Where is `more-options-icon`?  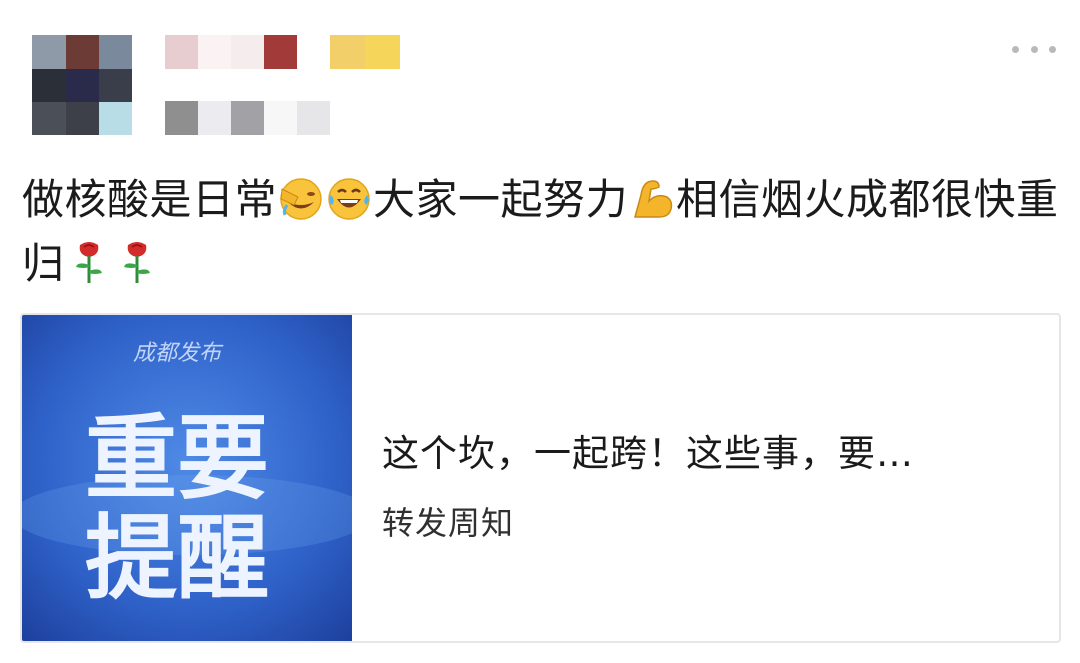 more-options-icon is located at coordinates (1034, 49).